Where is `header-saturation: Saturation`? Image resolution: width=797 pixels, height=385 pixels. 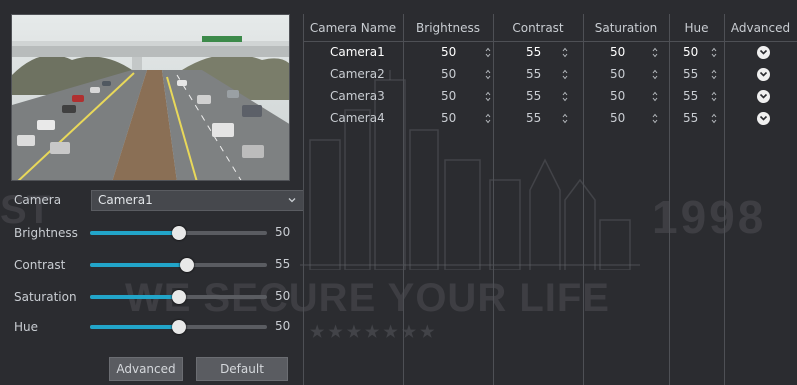
header-saturation: Saturation is located at coordinates (626, 28).